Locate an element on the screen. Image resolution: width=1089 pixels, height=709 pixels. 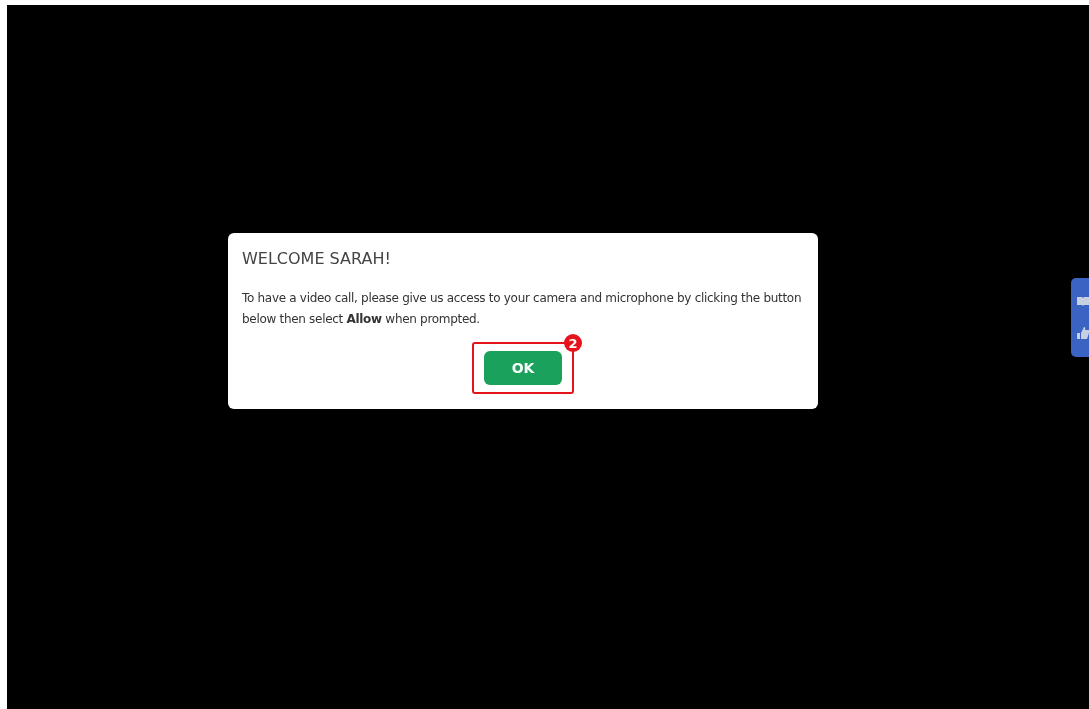
ok-button: OK is located at coordinates (523, 368).